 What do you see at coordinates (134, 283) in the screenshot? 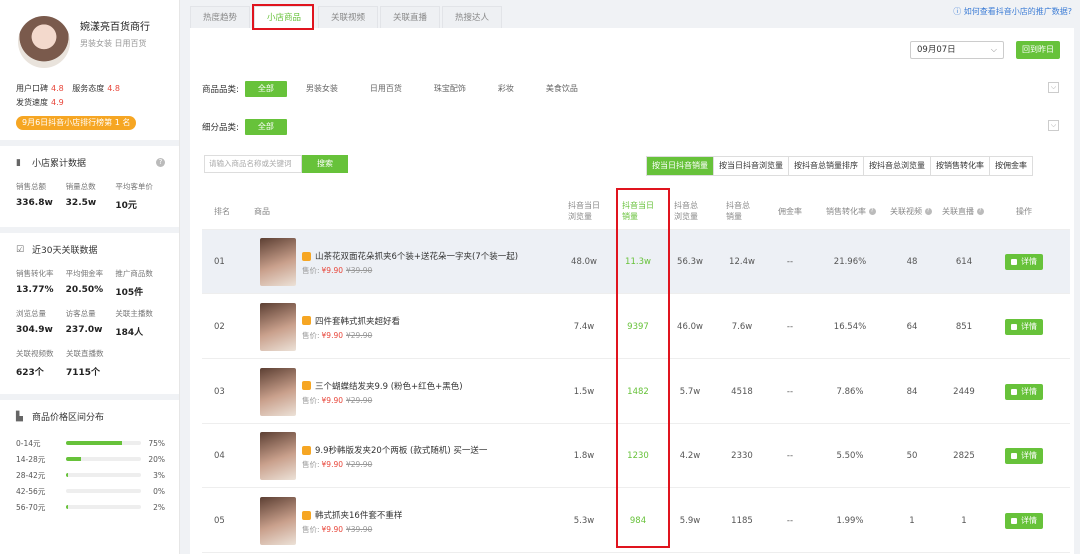
I see `kpi-promoted-products: 推广商品数 105件` at bounding box center [134, 283].